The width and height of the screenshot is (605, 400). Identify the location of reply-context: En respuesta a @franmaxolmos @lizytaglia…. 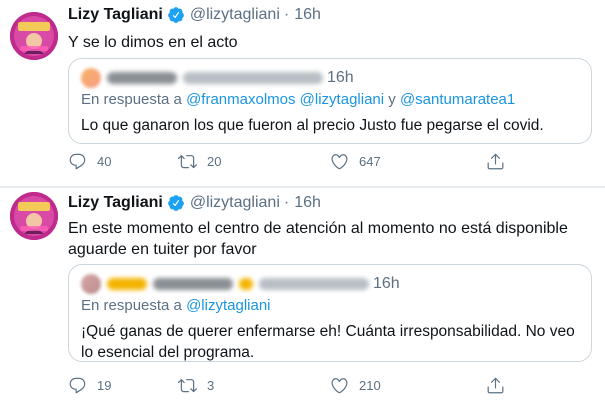
(298, 99).